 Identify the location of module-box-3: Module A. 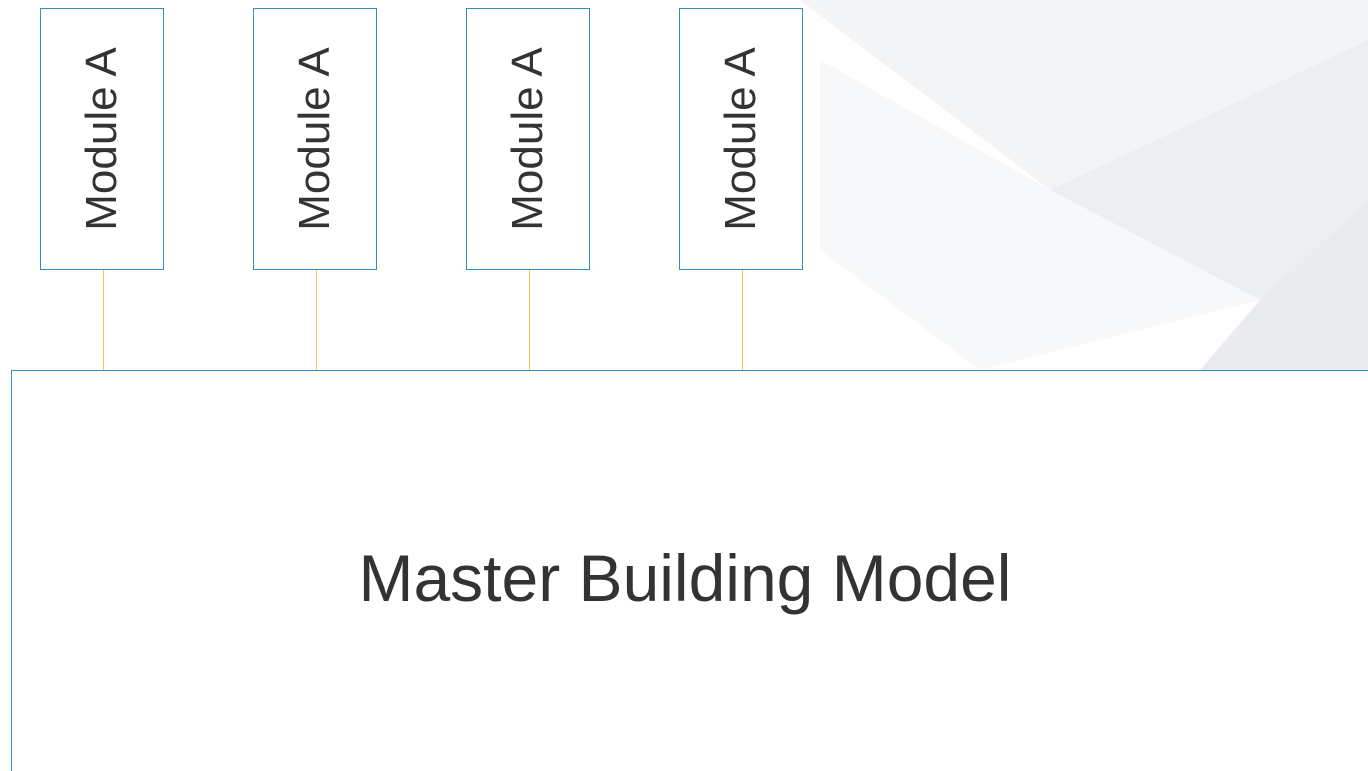
(528, 139).